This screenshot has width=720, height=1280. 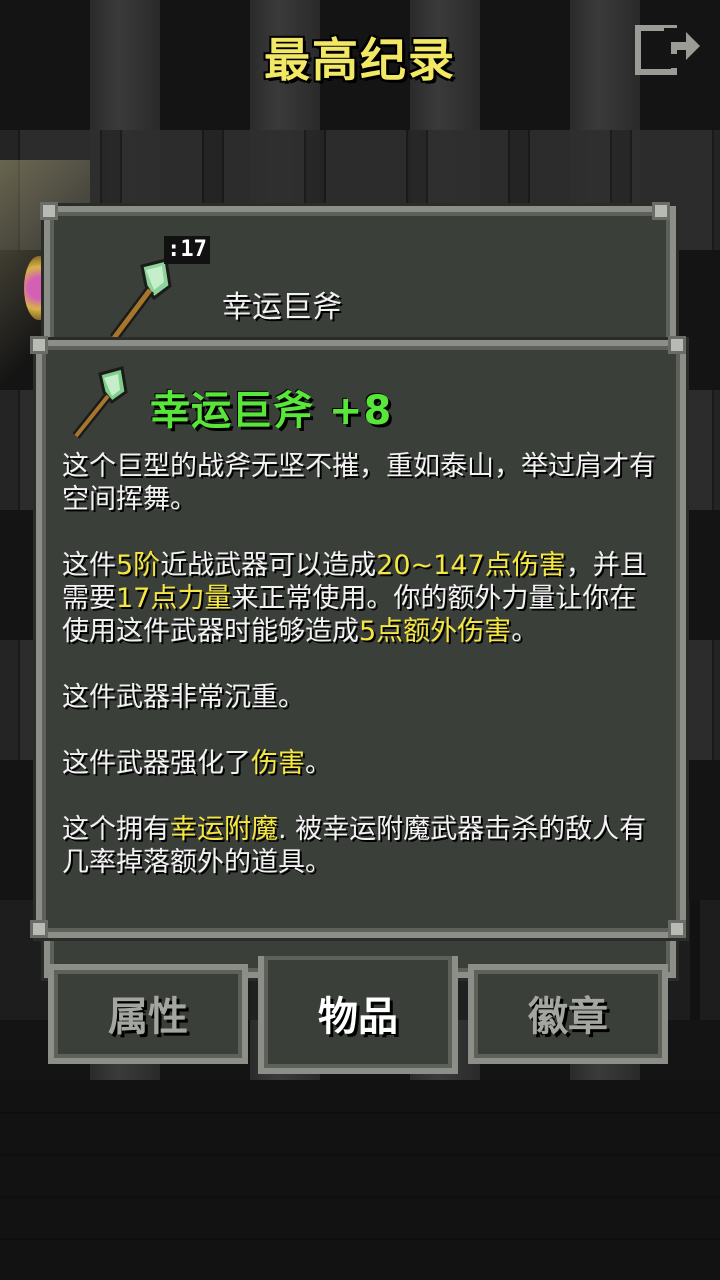 What do you see at coordinates (568, 1014) in the screenshot?
I see `tab-badges: 徽章` at bounding box center [568, 1014].